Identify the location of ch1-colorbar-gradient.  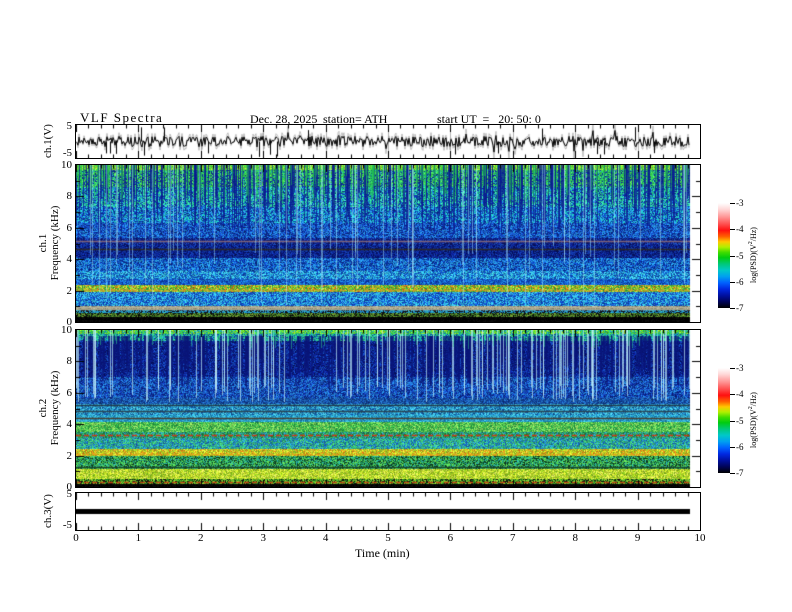
(724, 255).